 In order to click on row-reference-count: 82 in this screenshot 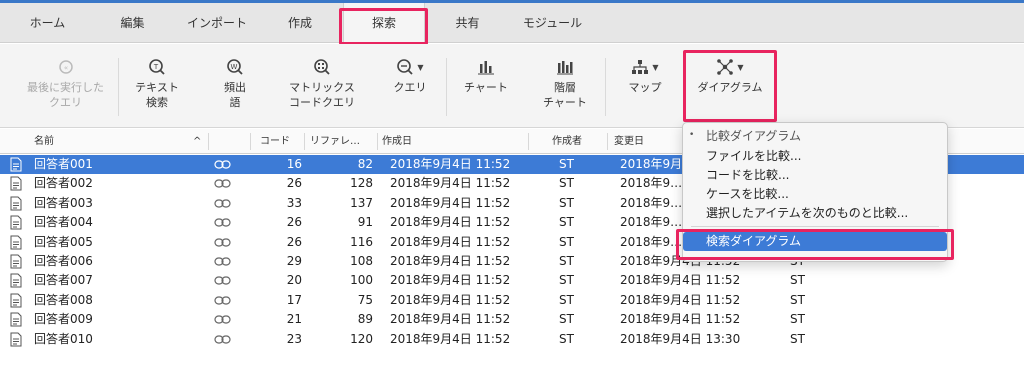, I will do `click(365, 164)`.